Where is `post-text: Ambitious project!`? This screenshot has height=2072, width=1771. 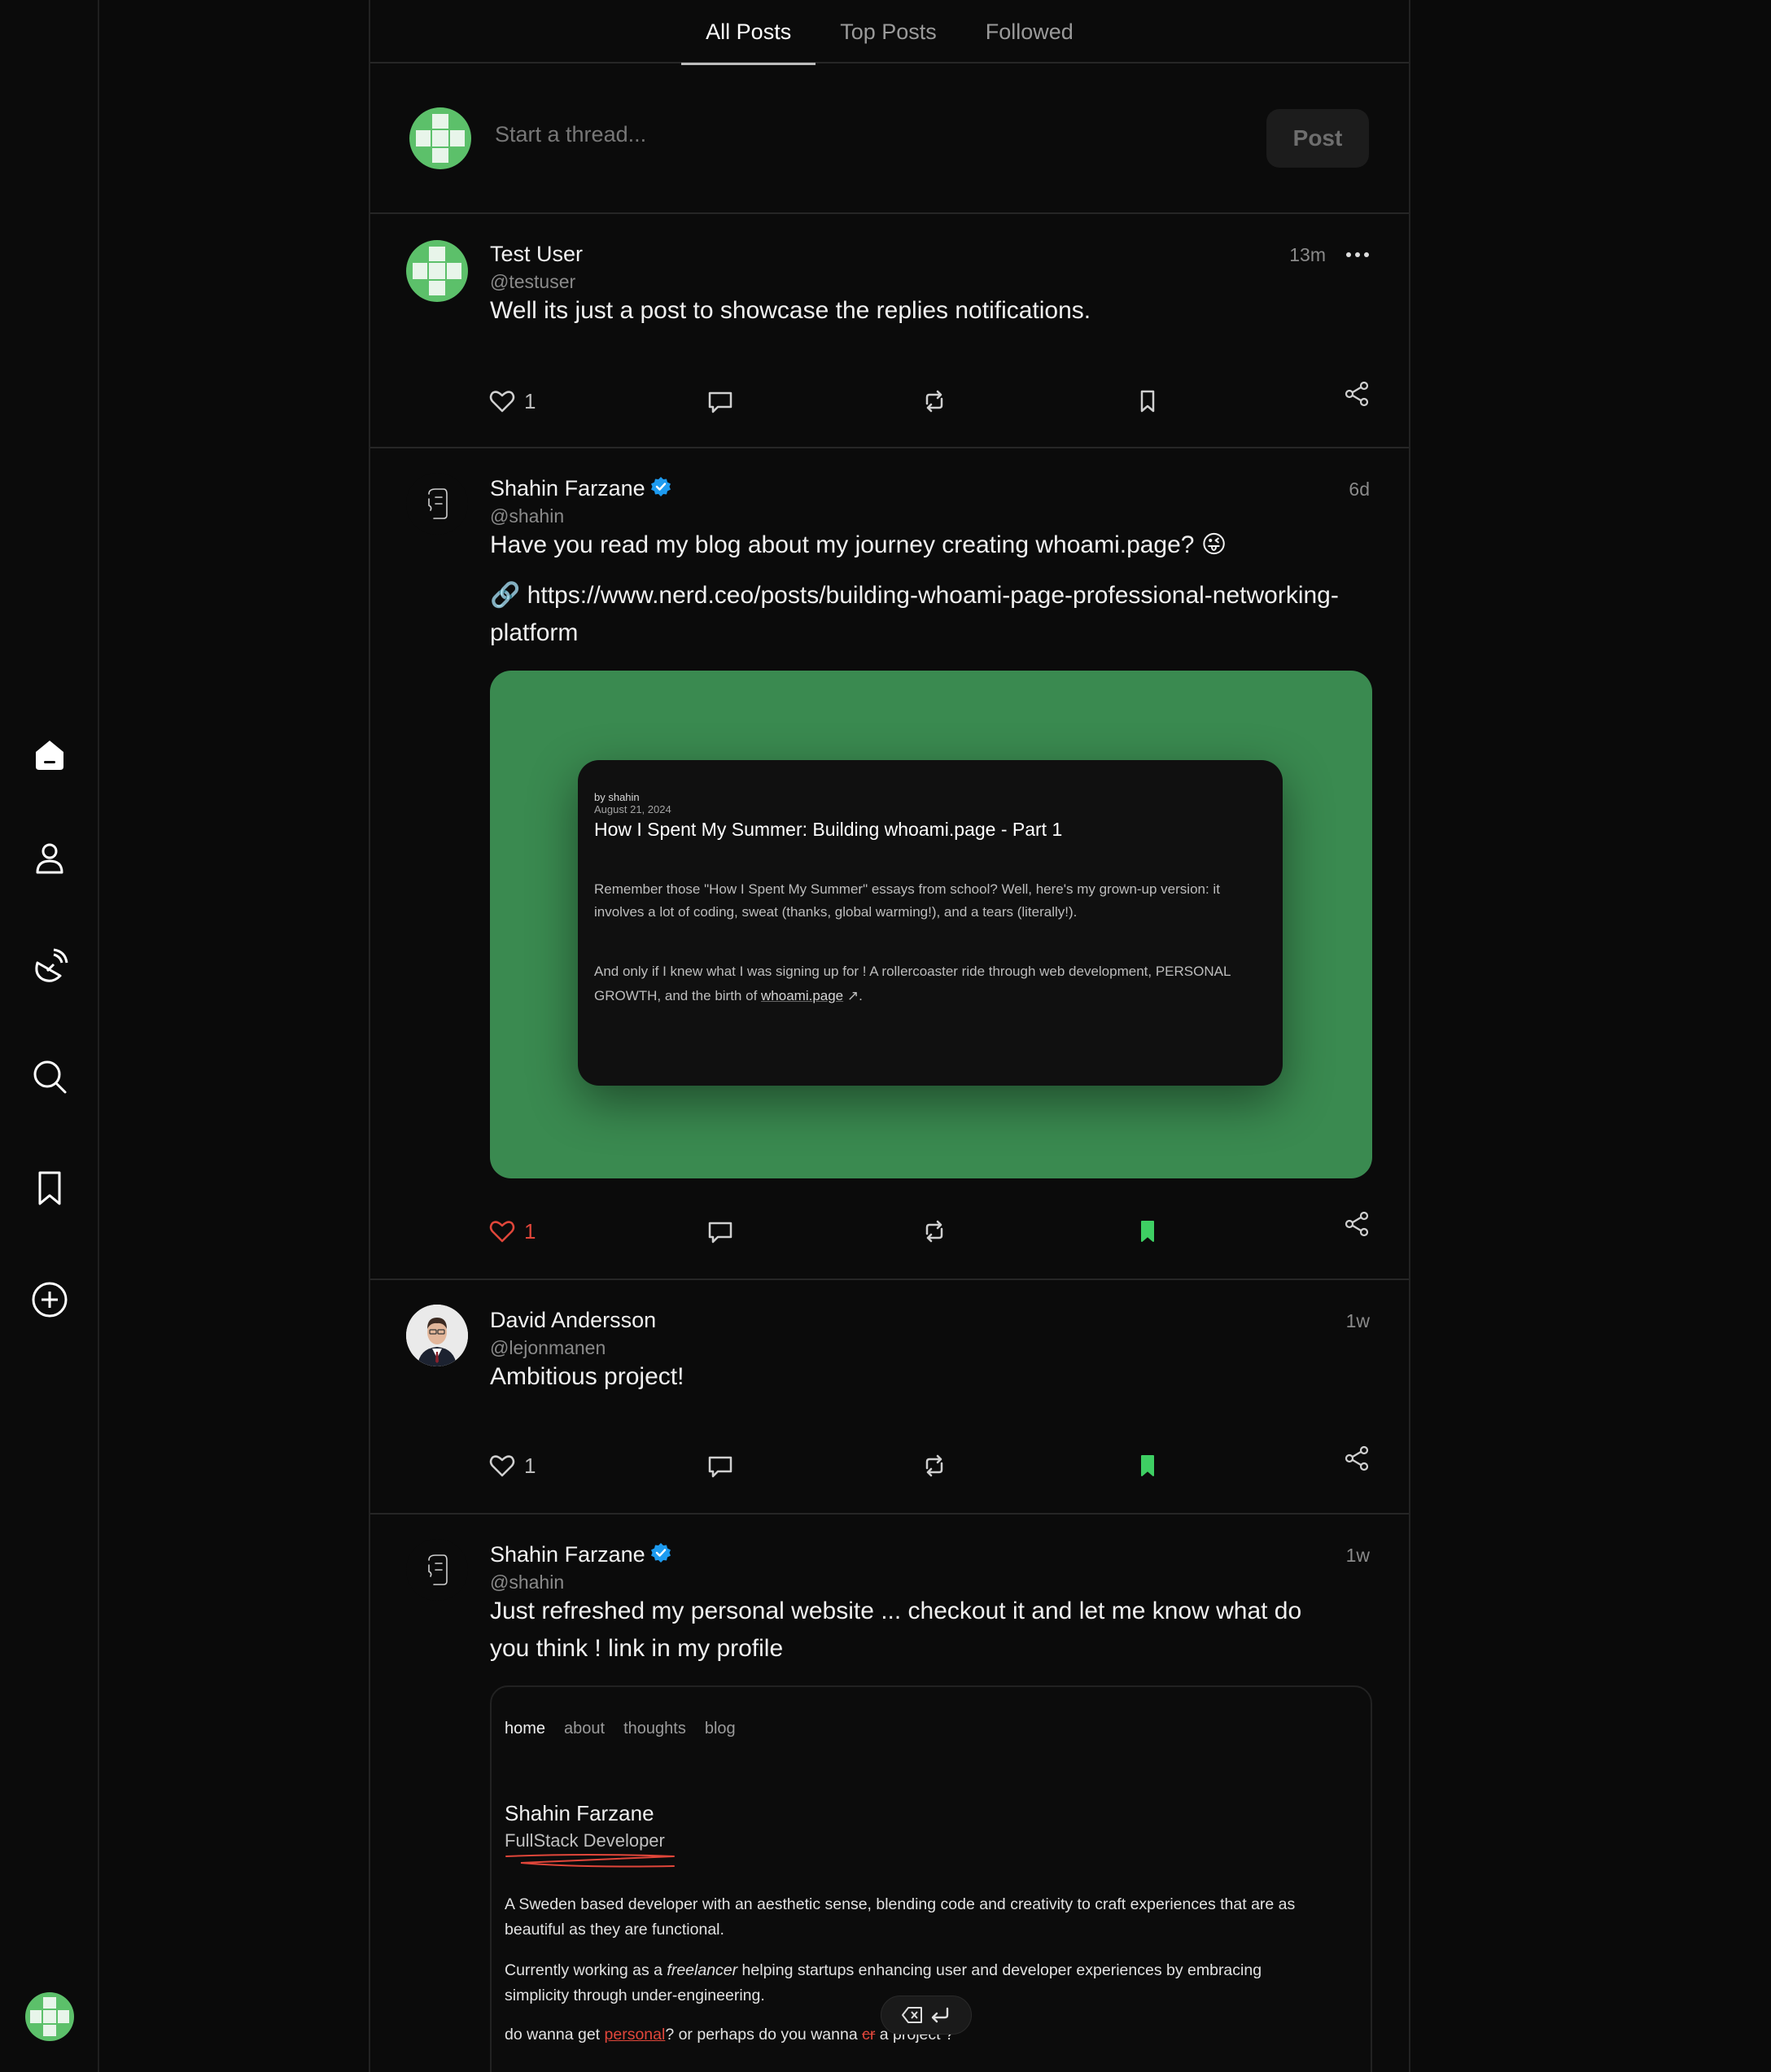 post-text: Ambitious project! is located at coordinates (587, 1376).